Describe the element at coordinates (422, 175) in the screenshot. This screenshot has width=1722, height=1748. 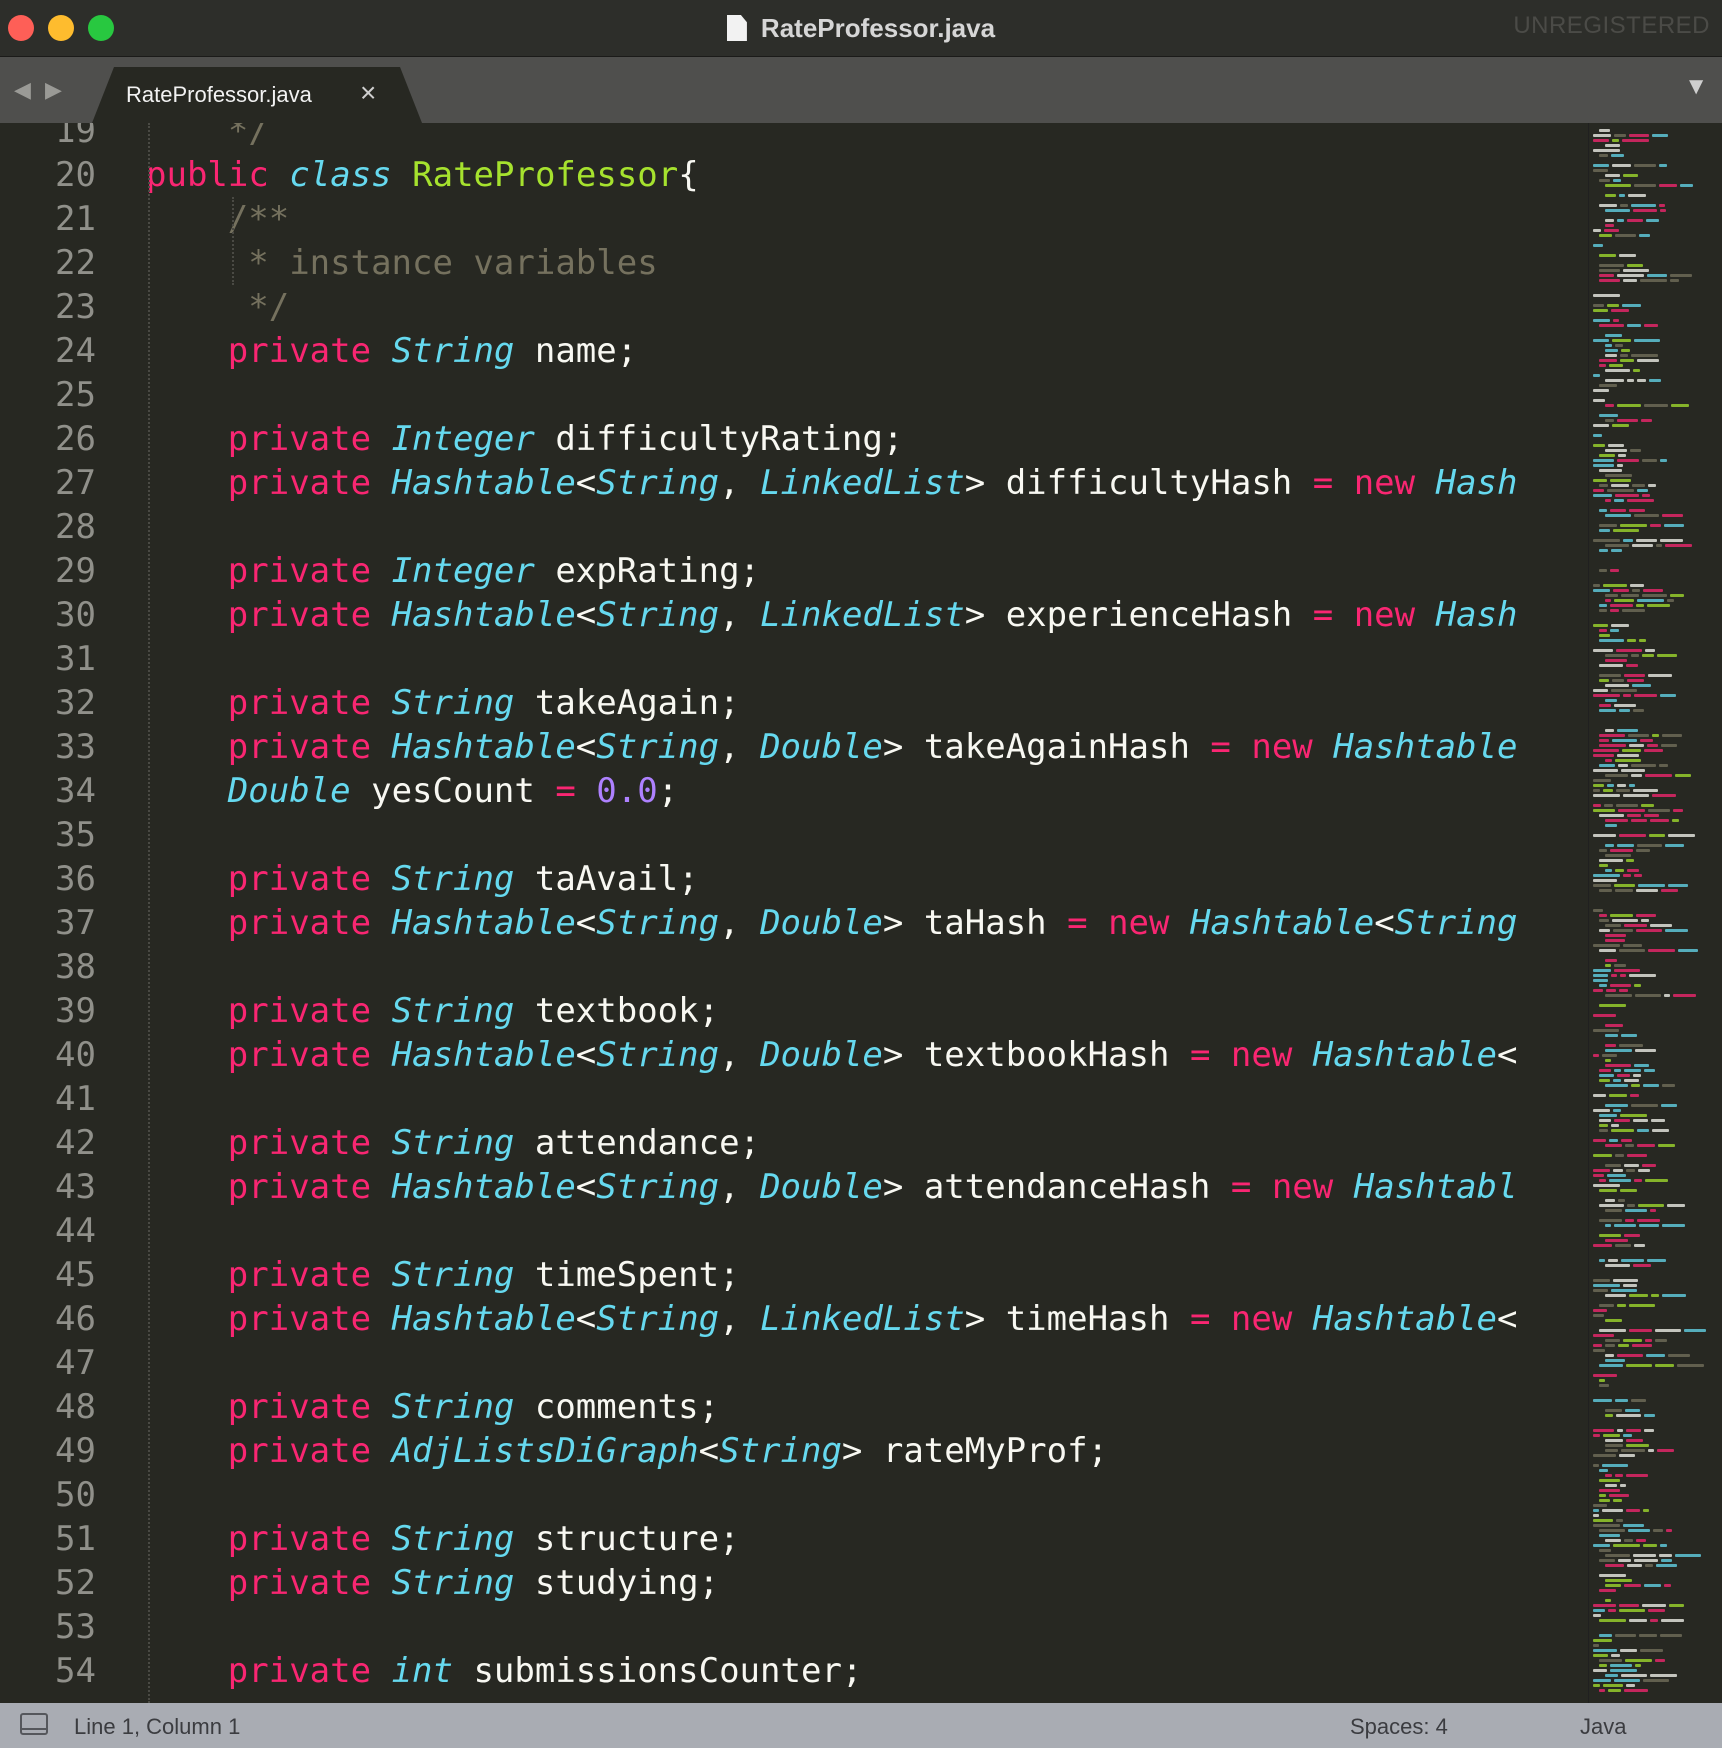
I see `code-line: public class RateProfessor{` at that location.